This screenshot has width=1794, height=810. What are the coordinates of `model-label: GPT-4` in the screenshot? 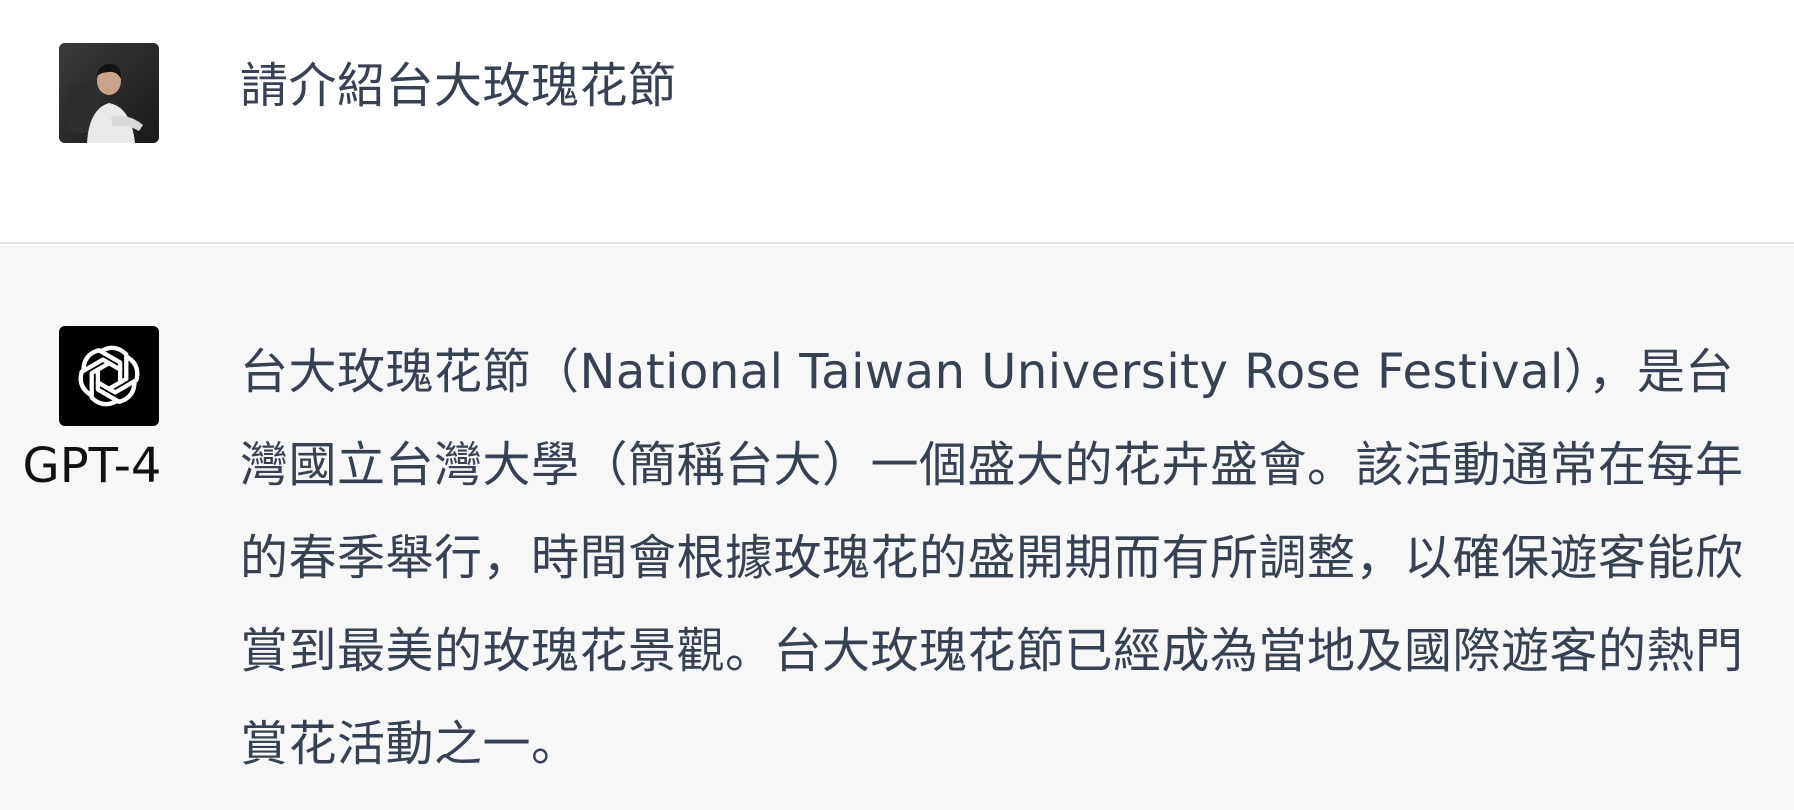 It's located at (92, 466).